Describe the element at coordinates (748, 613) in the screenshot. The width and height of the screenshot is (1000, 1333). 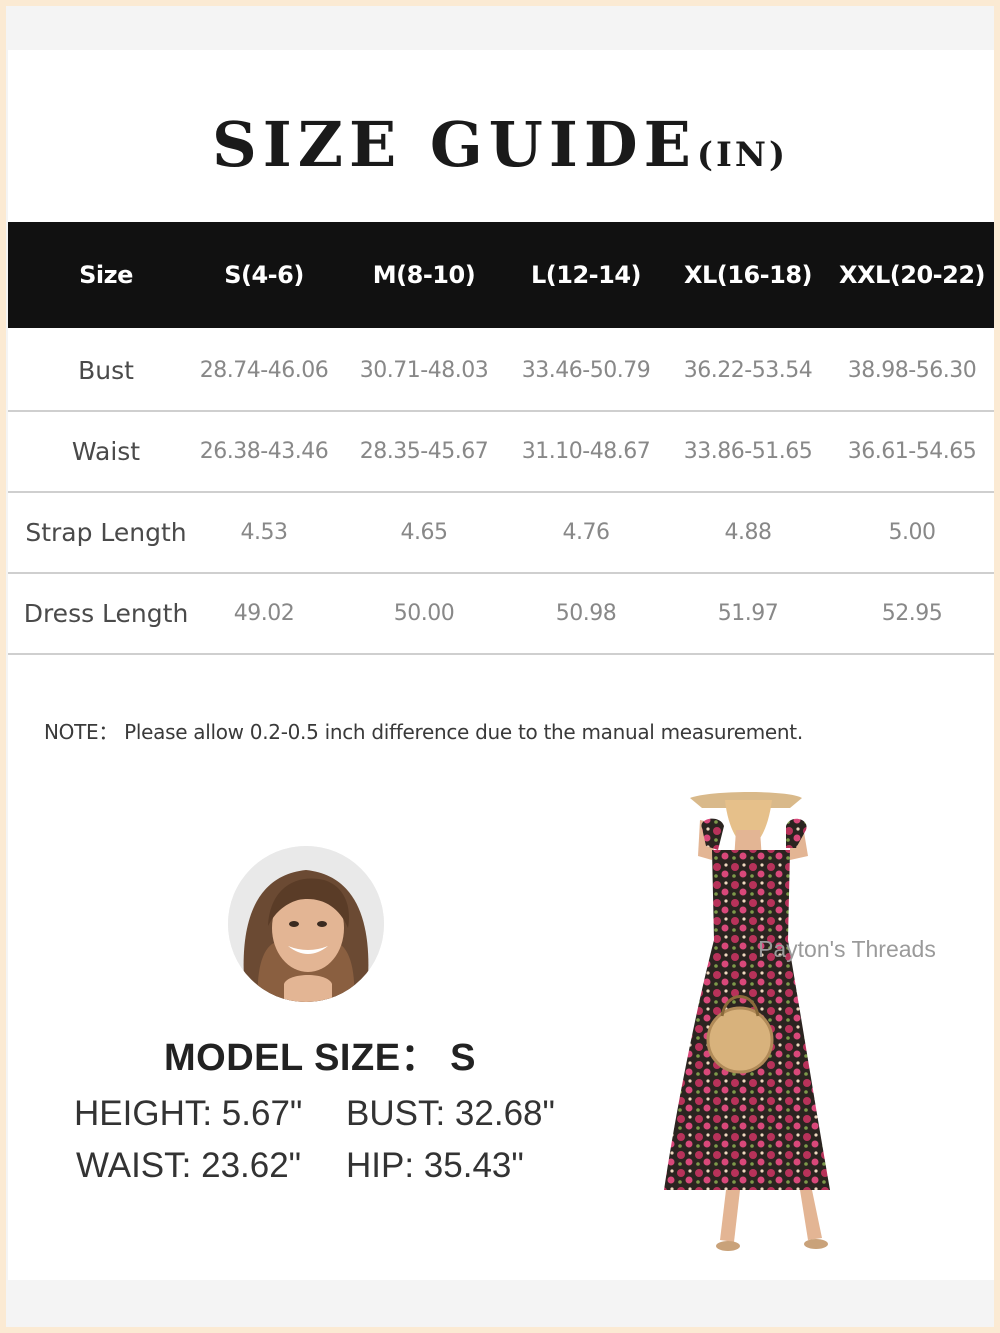
I see `table-cell: 51.97` at that location.